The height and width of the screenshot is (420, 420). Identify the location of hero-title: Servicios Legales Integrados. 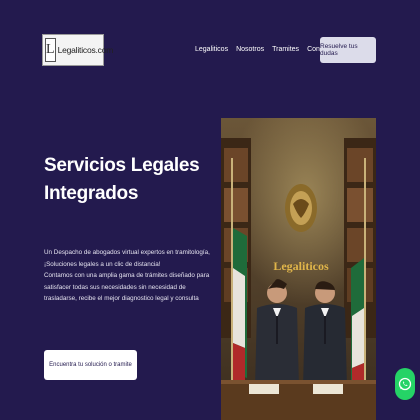
(134, 180).